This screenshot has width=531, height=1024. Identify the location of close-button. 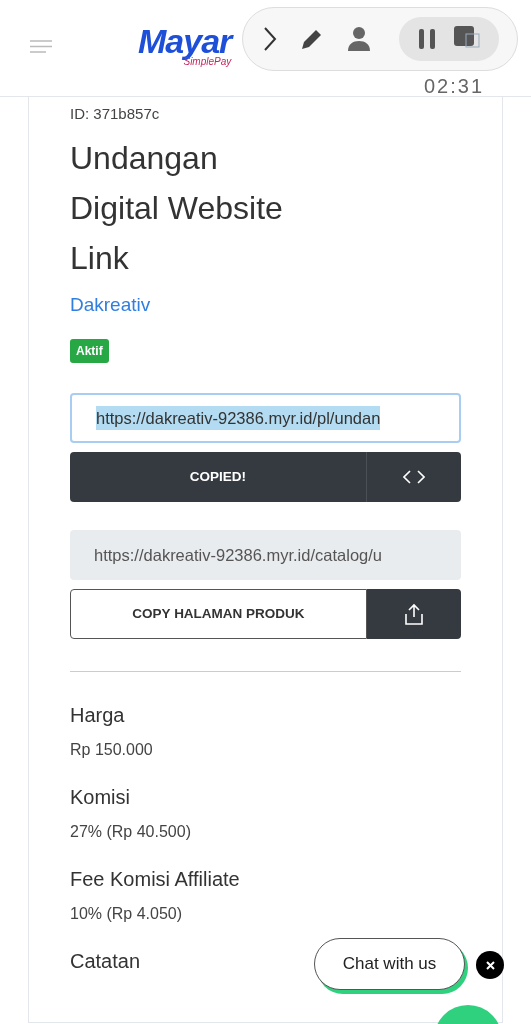
(490, 965).